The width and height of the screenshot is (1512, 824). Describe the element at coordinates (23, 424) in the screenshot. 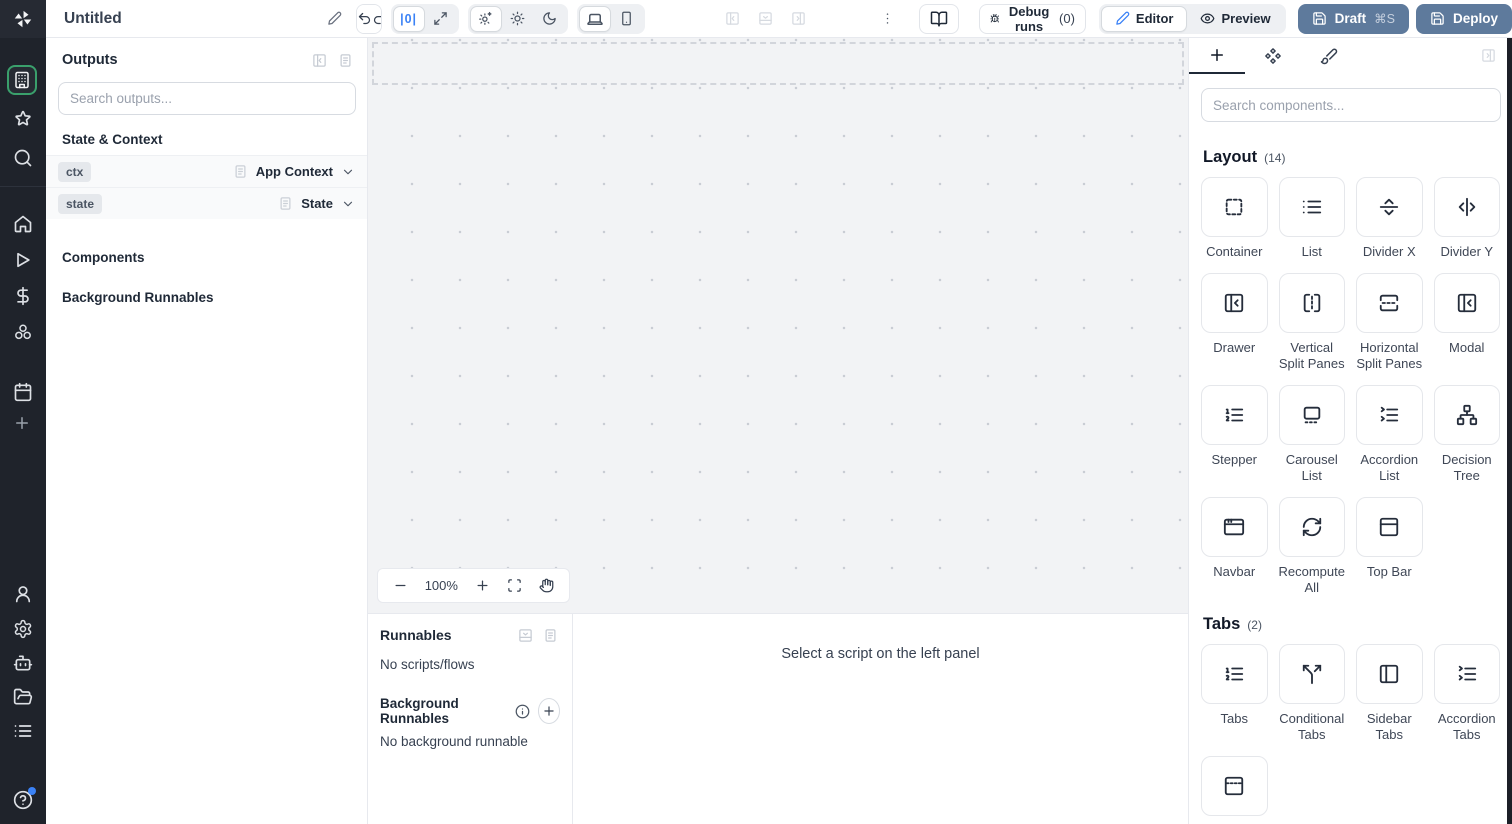

I see `sidebar-item-add` at that location.